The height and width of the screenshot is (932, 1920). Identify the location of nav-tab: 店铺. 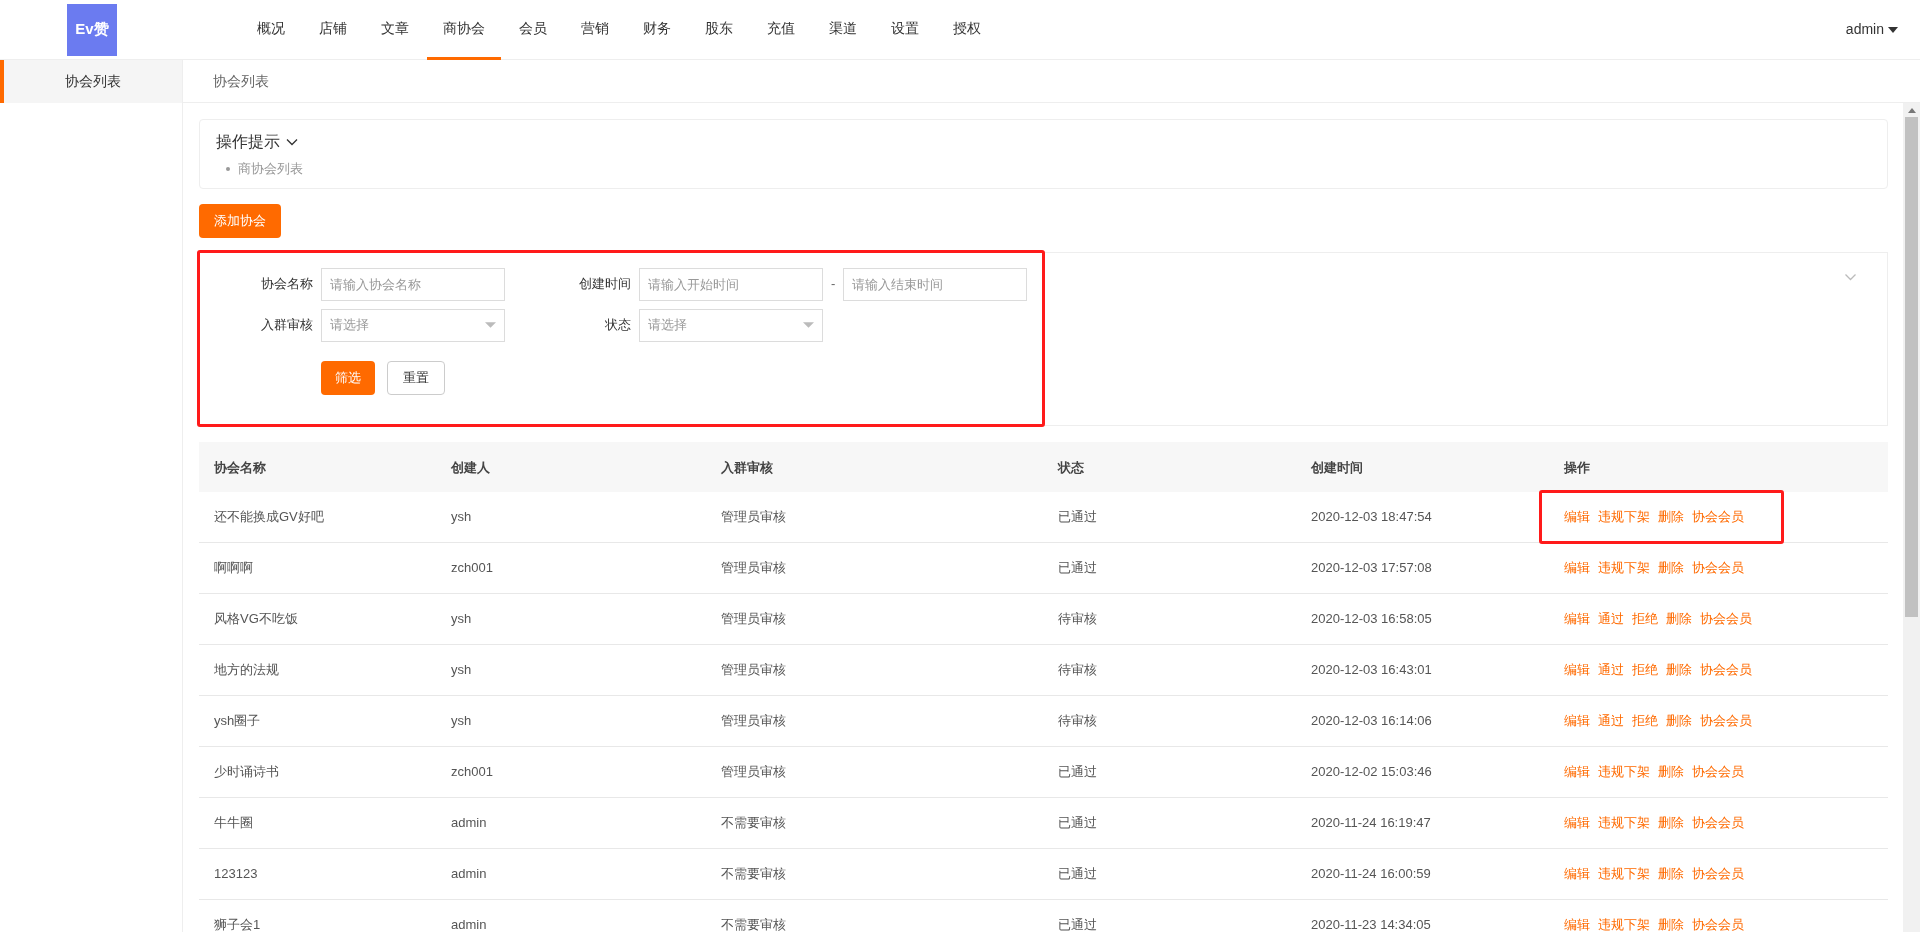
(333, 30).